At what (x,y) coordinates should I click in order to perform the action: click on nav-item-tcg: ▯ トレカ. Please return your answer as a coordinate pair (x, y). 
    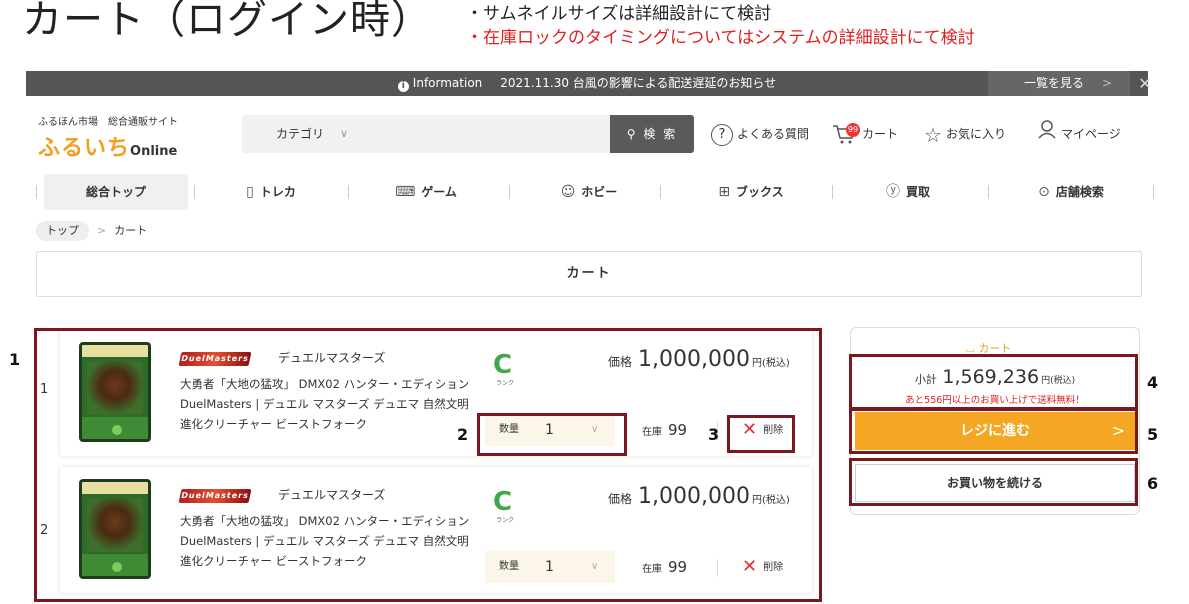
    Looking at the image, I should click on (271, 192).